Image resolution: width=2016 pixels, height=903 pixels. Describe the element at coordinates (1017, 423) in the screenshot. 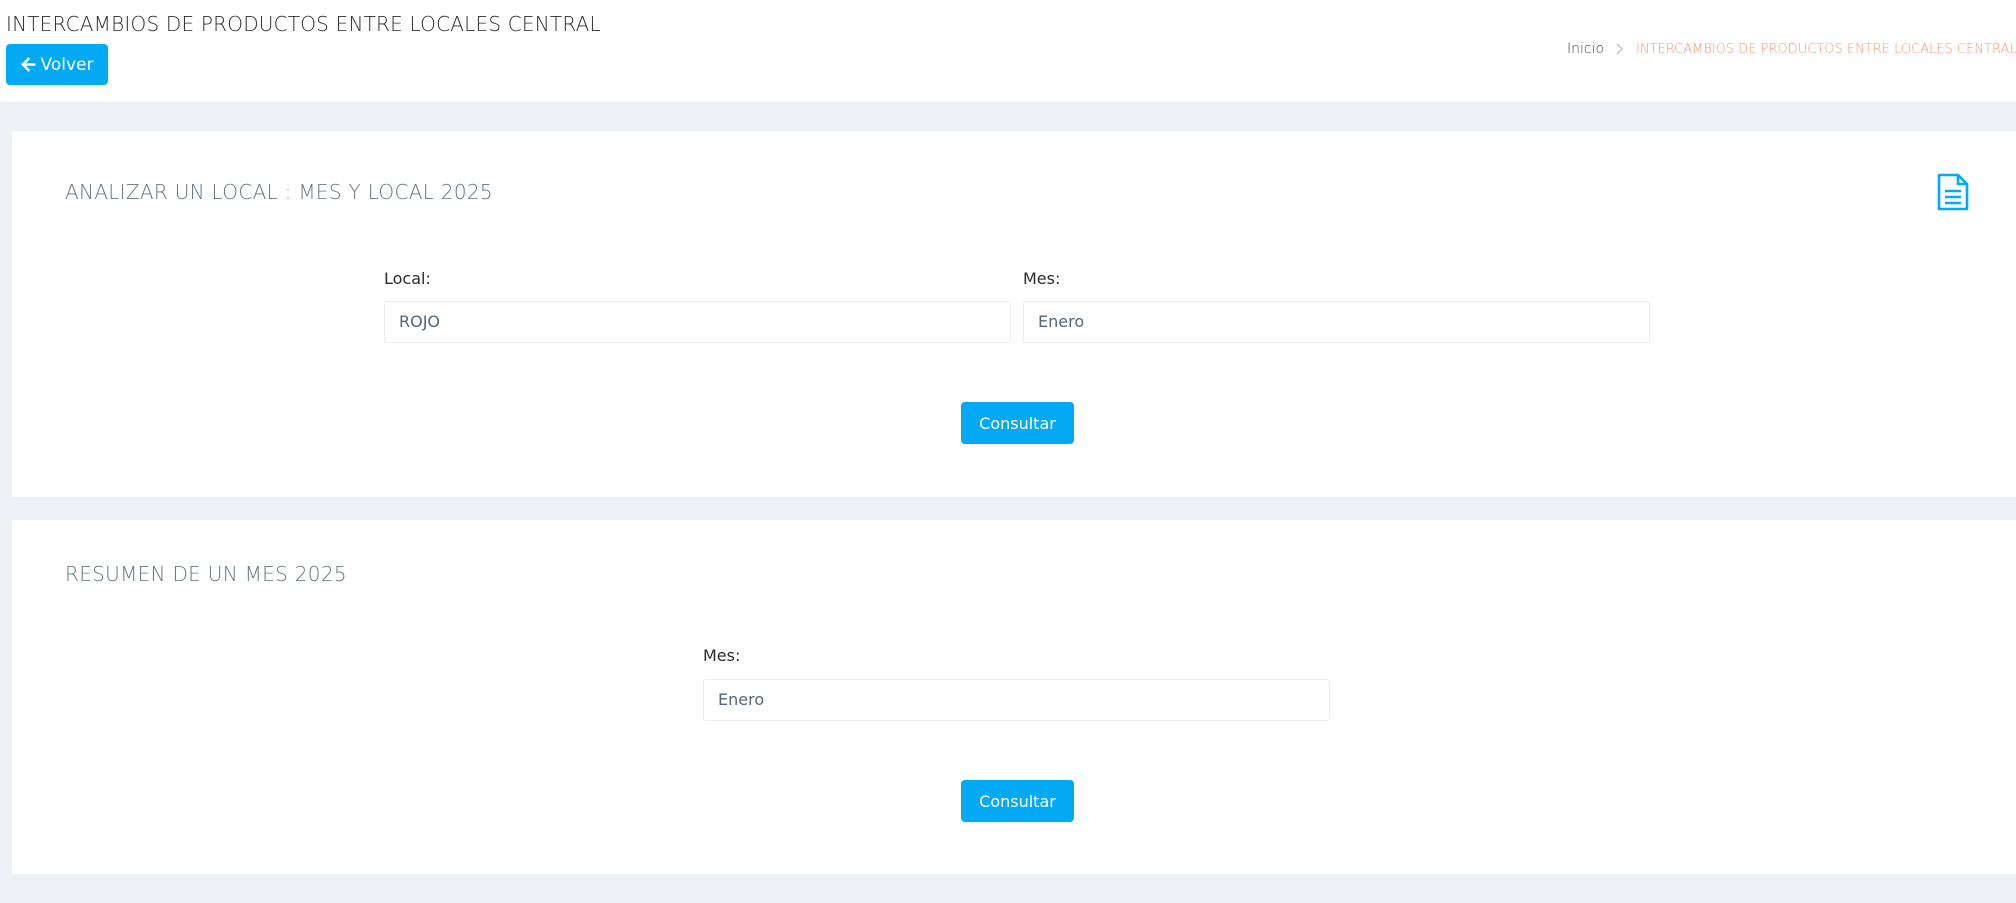

I see `consultar-local-button: Consultar` at that location.